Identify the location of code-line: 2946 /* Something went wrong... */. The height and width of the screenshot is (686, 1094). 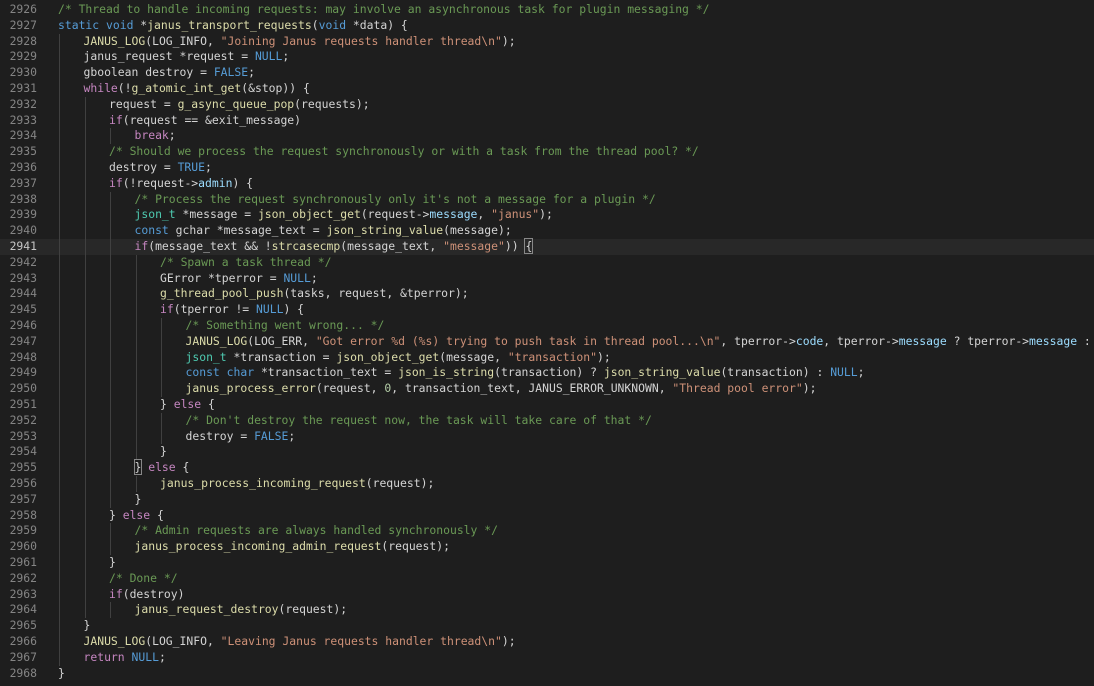
(547, 326).